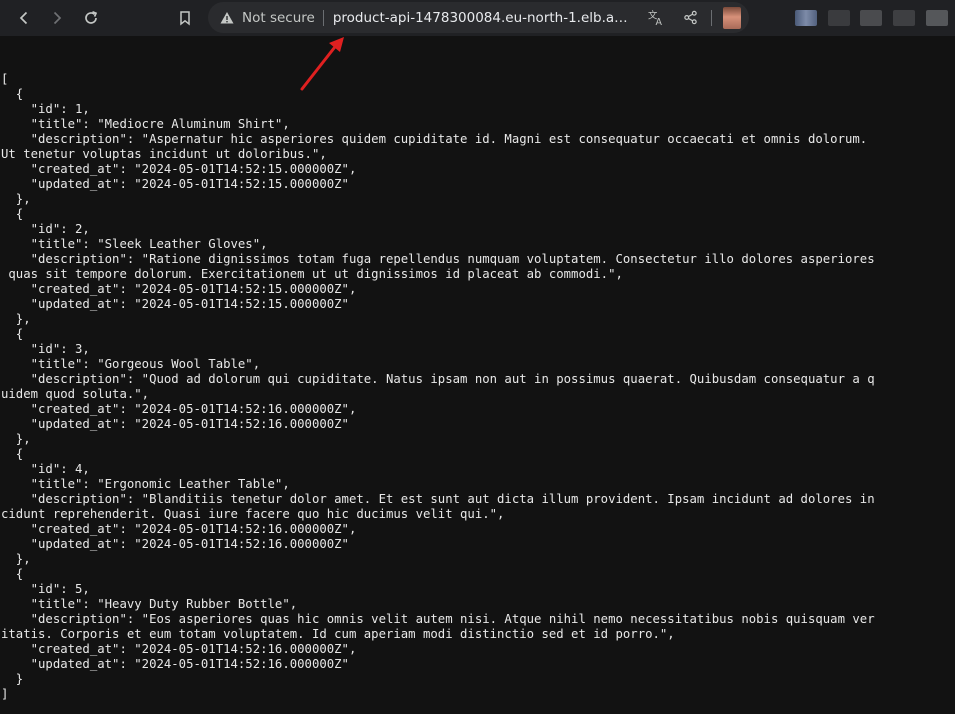  I want to click on reload-icon, so click(91, 17).